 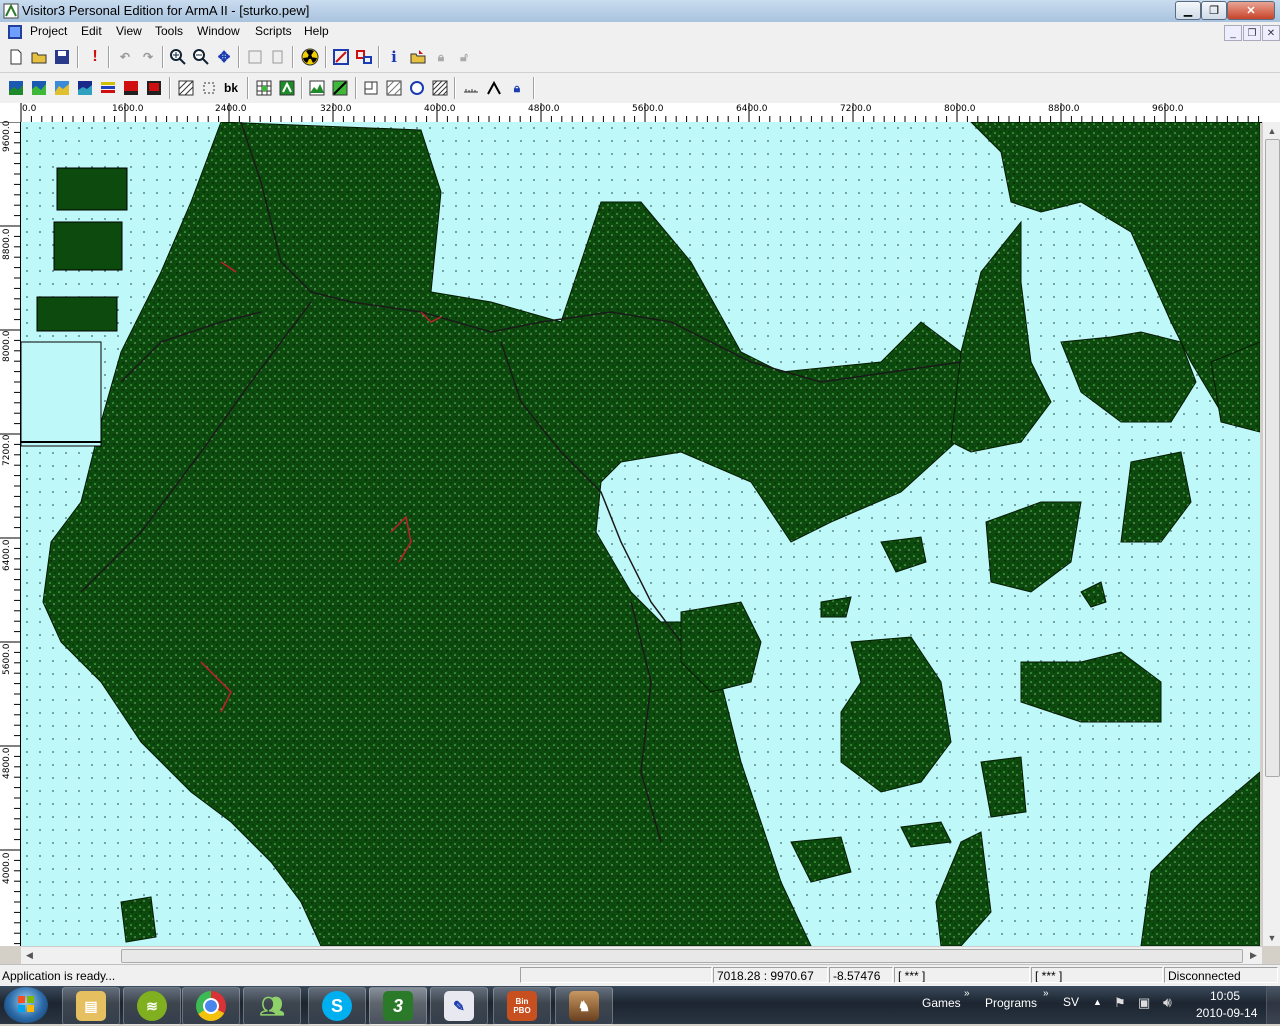 I want to click on measure-button, so click(x=471, y=88).